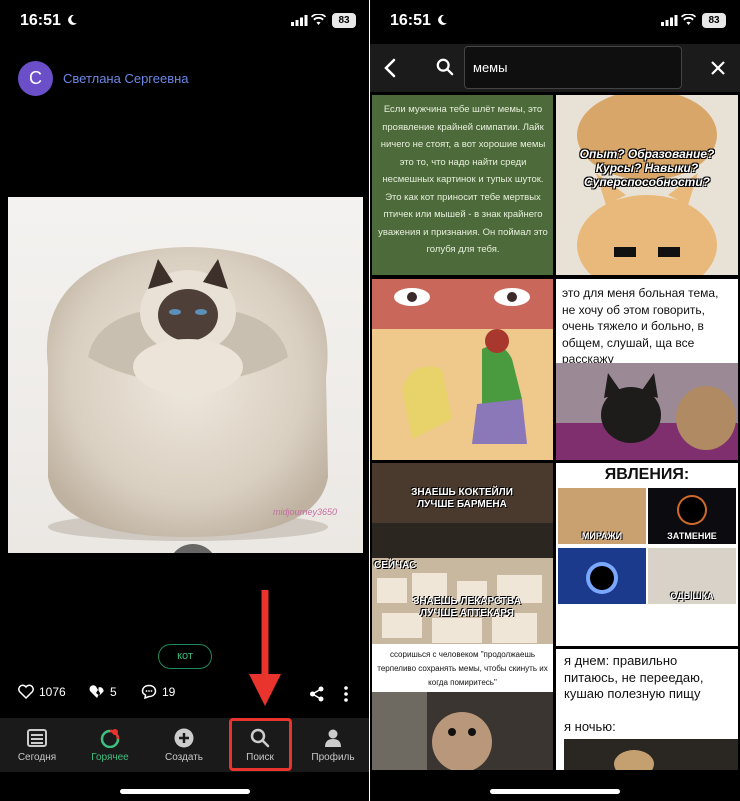  What do you see at coordinates (333, 738) in the screenshot?
I see `person-icon` at bounding box center [333, 738].